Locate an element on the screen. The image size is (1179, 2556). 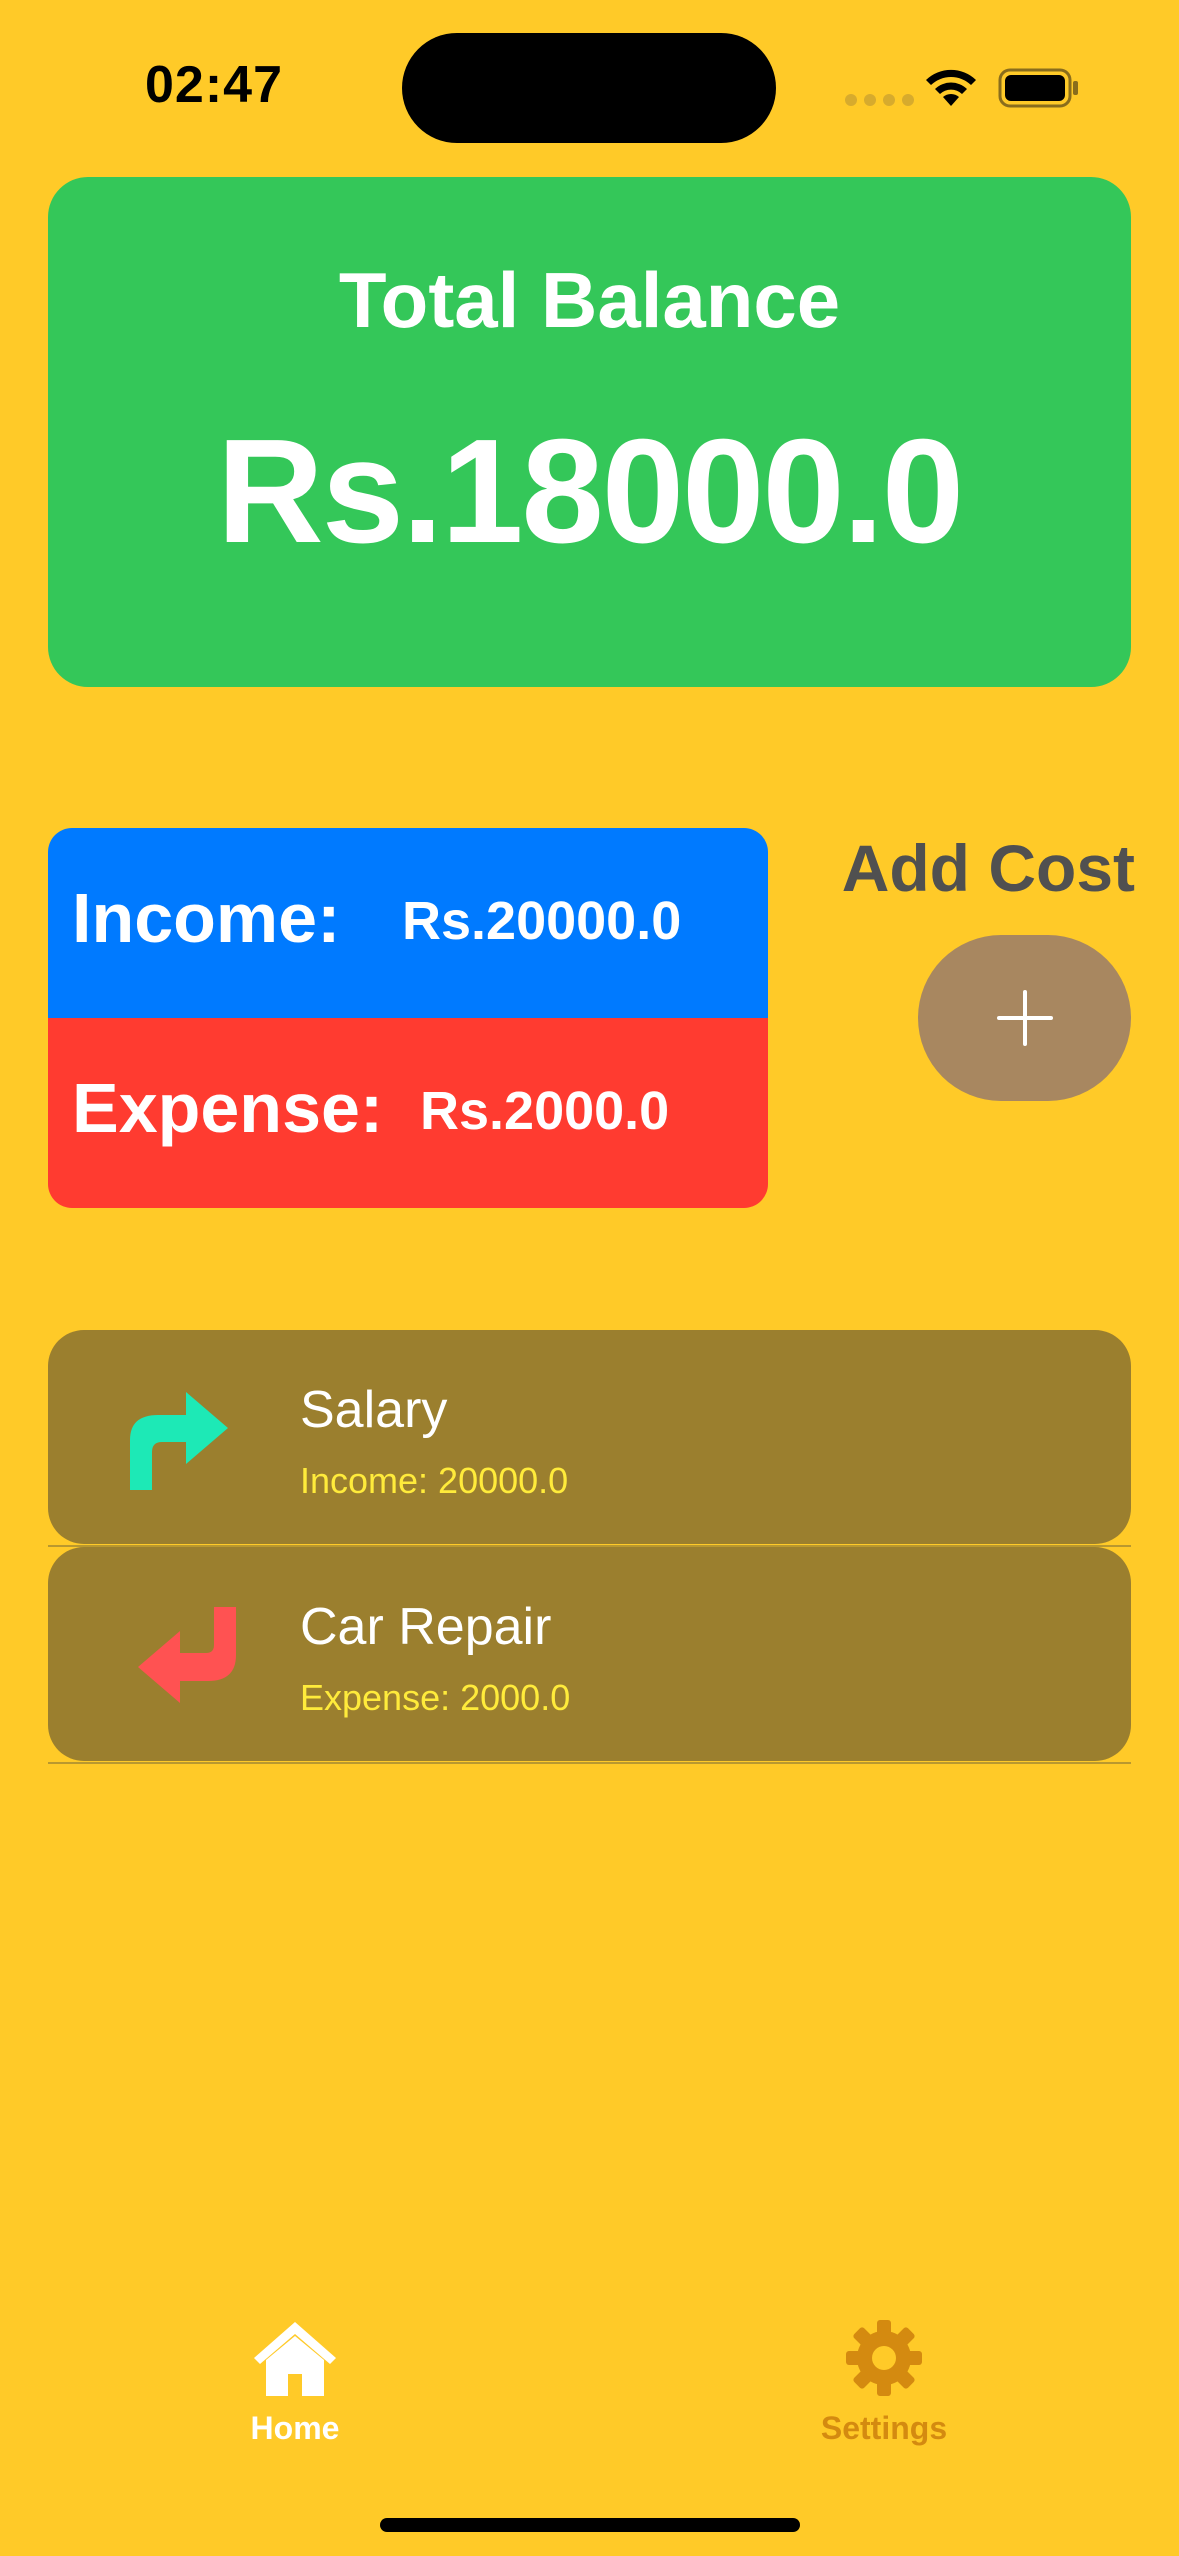
wifi-icon is located at coordinates (951, 87).